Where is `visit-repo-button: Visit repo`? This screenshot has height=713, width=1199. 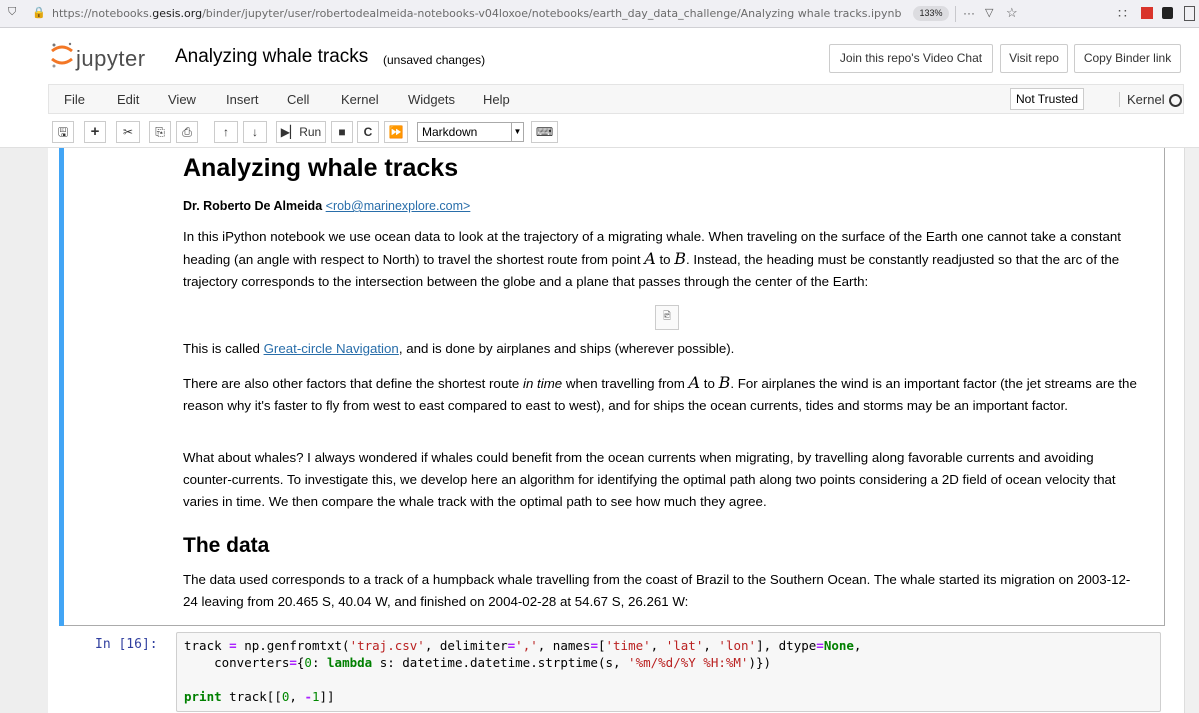 visit-repo-button: Visit repo is located at coordinates (1034, 58).